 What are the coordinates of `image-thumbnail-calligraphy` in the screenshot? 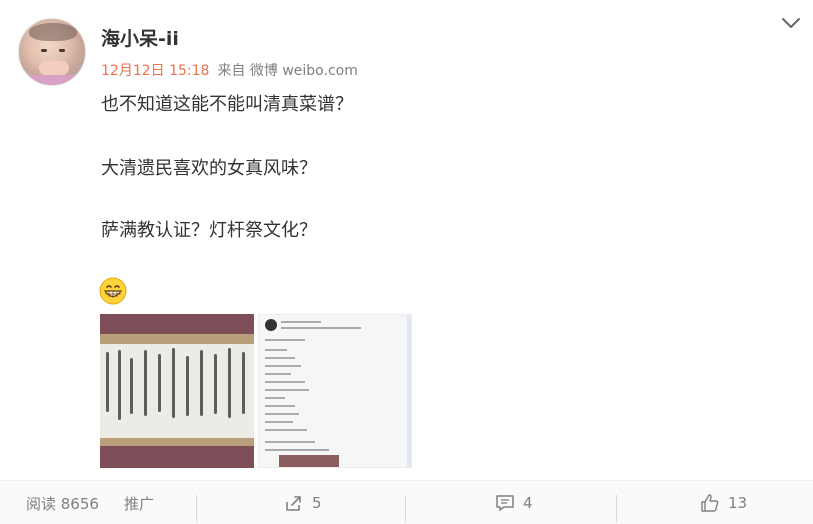 It's located at (177, 391).